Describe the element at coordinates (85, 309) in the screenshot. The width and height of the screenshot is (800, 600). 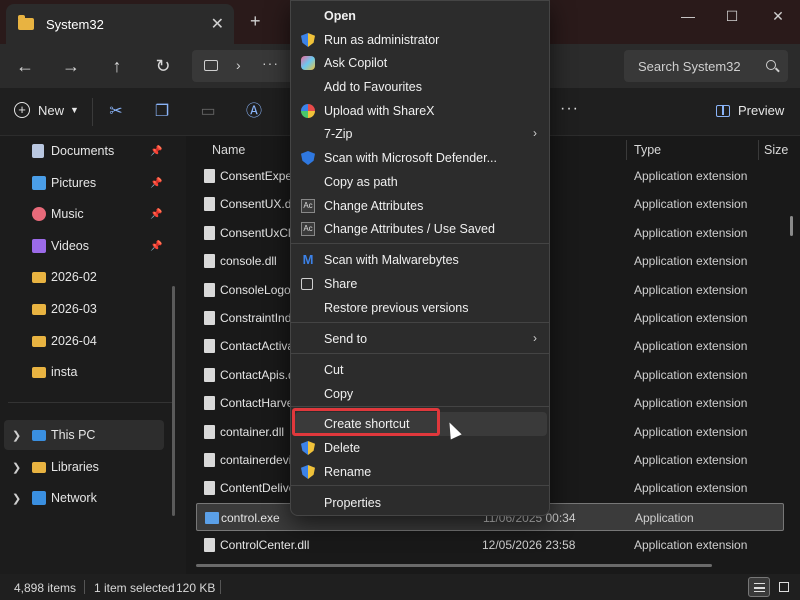
I see `sidebar-item-2026-03: 2026-03` at that location.